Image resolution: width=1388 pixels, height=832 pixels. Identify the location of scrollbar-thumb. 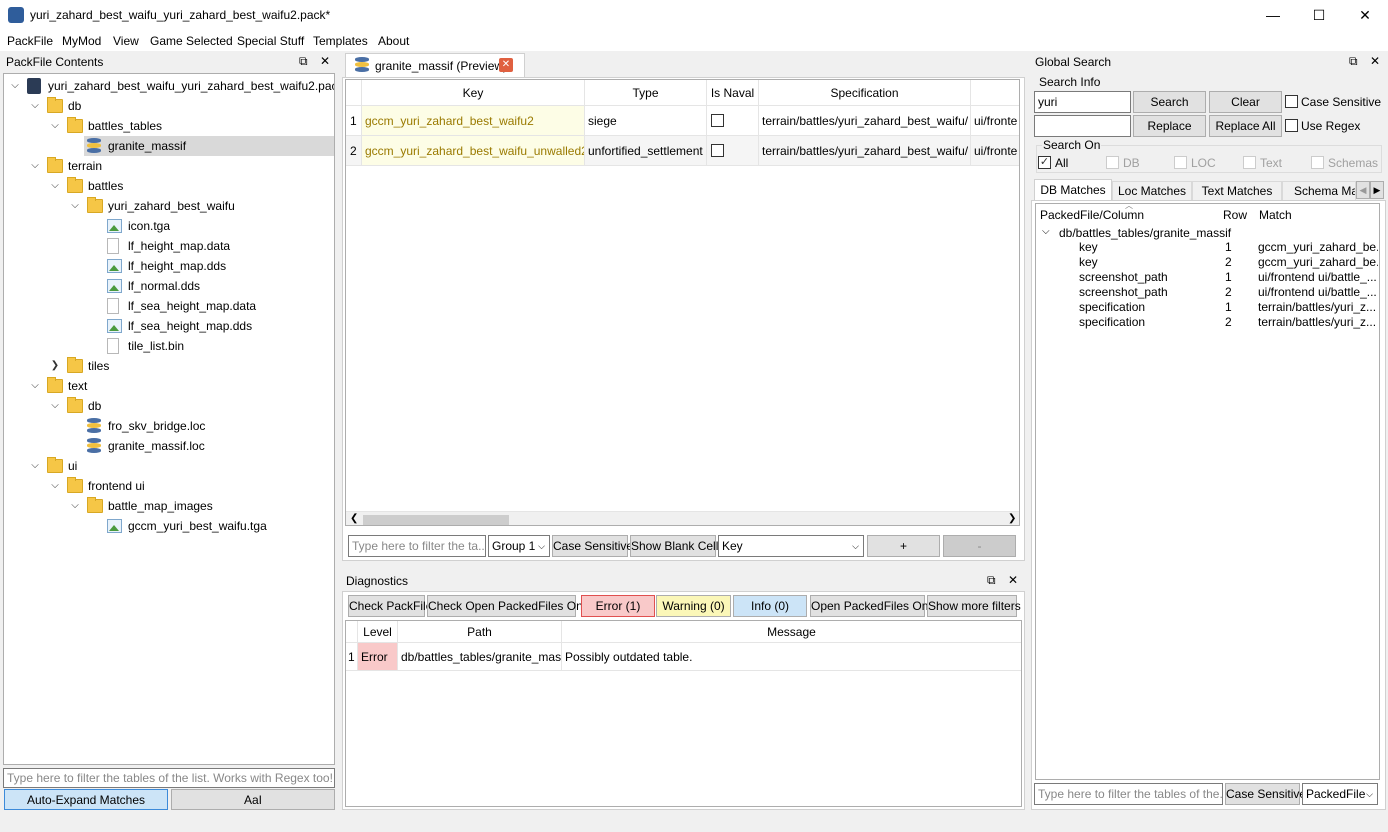
(436, 520).